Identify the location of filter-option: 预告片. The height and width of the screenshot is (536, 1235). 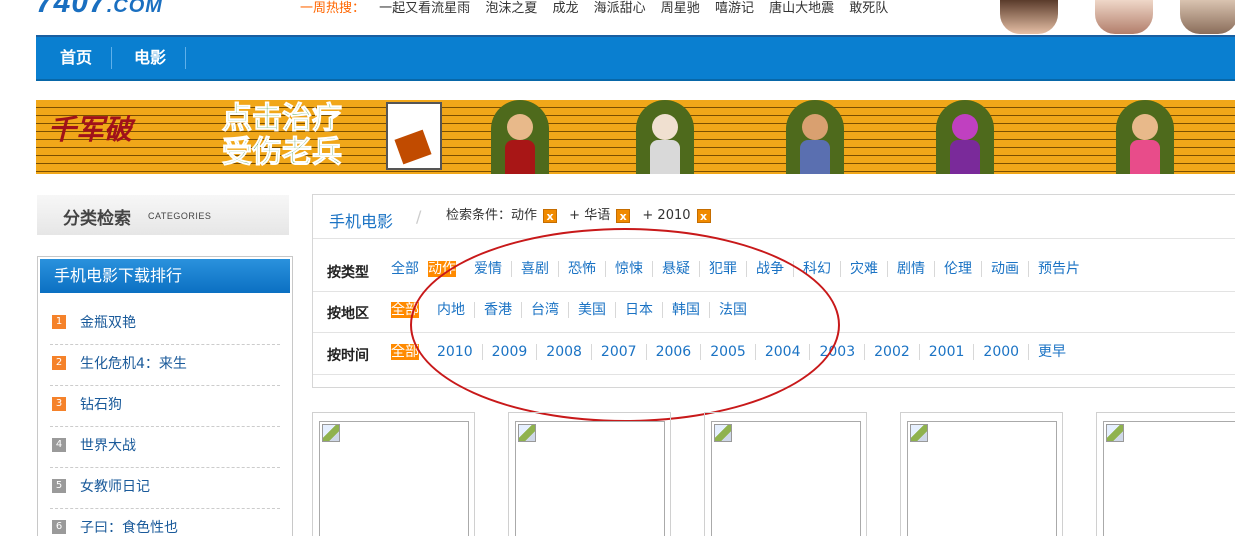
(1058, 269).